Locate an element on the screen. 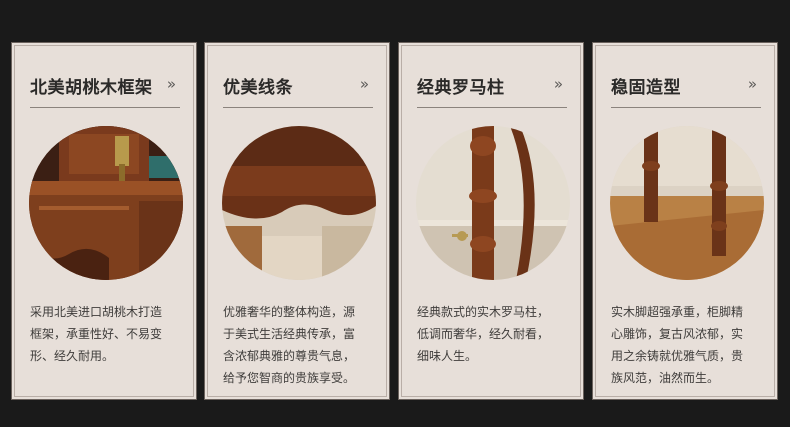 The width and height of the screenshot is (790, 427). carved-curve-photo is located at coordinates (299, 203).